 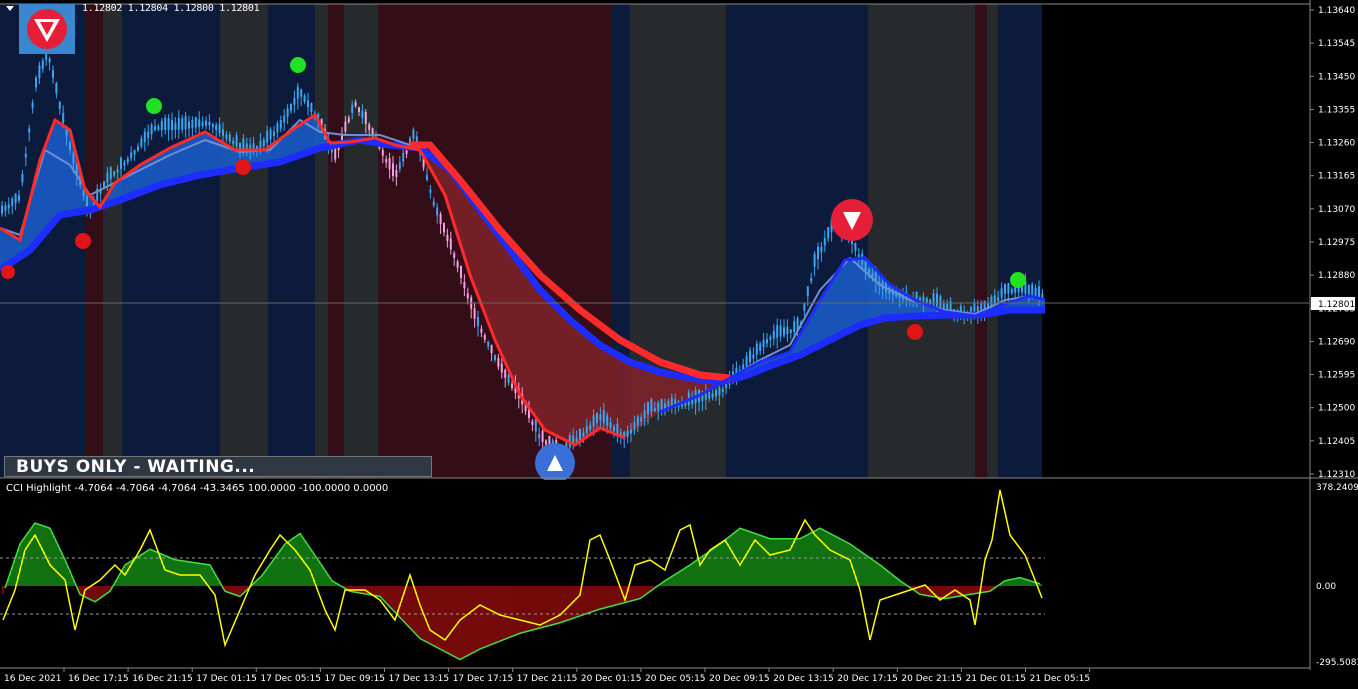 What do you see at coordinates (10, 8) in the screenshot?
I see `chart-menu-arrow-icon` at bounding box center [10, 8].